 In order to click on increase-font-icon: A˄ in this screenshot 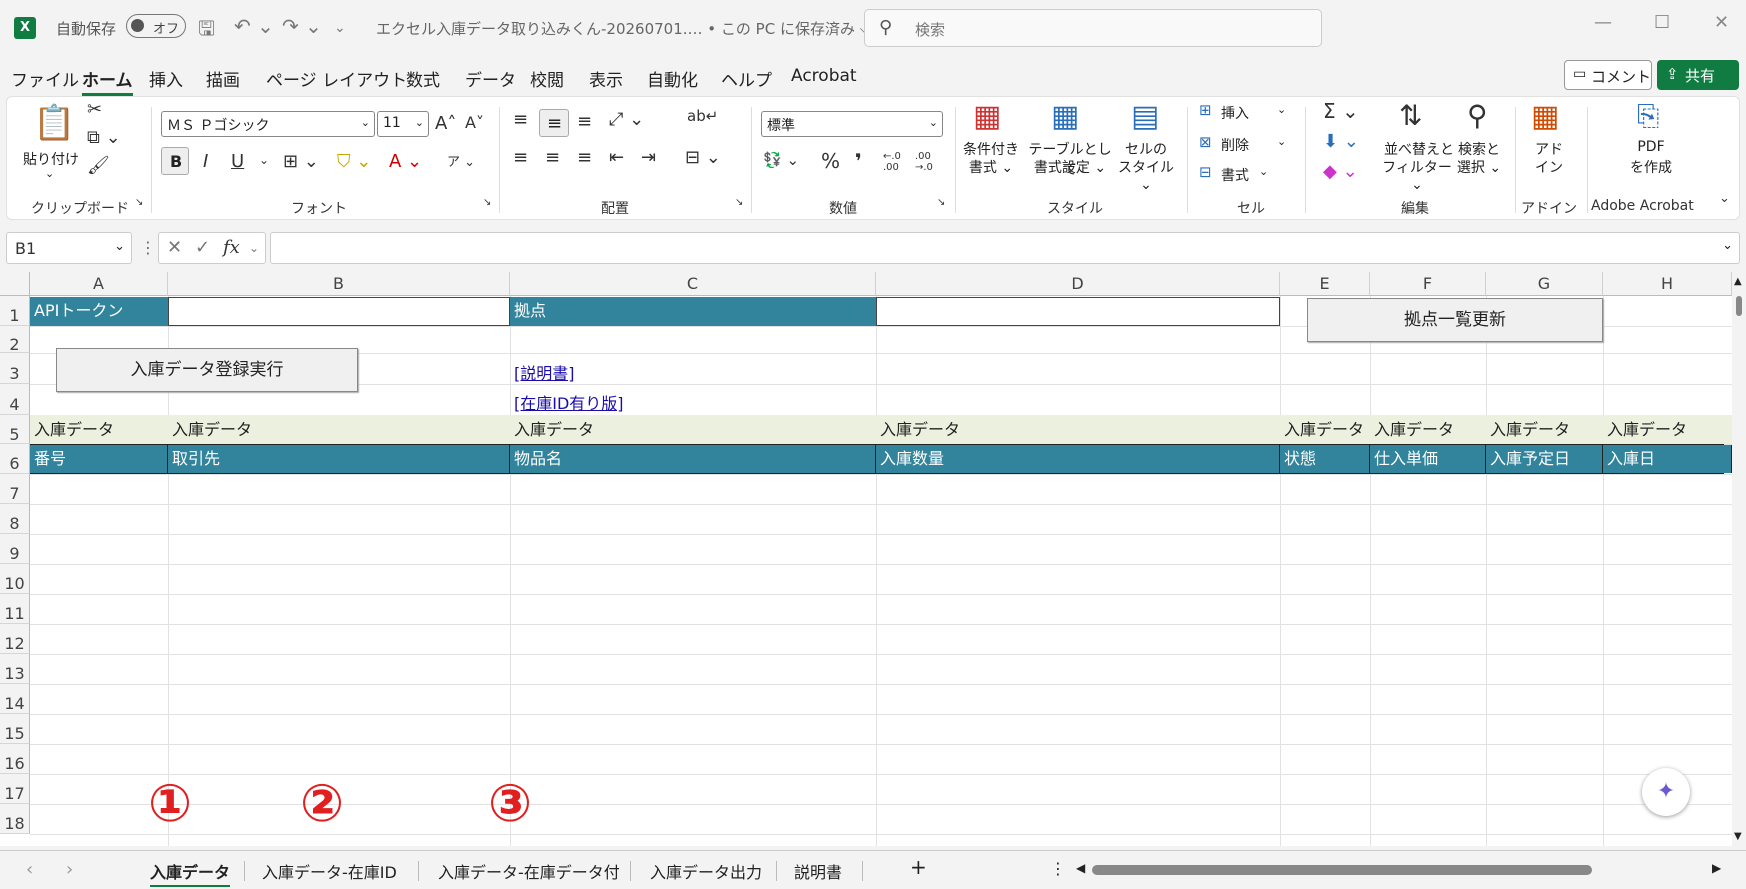, I will do `click(445, 123)`.